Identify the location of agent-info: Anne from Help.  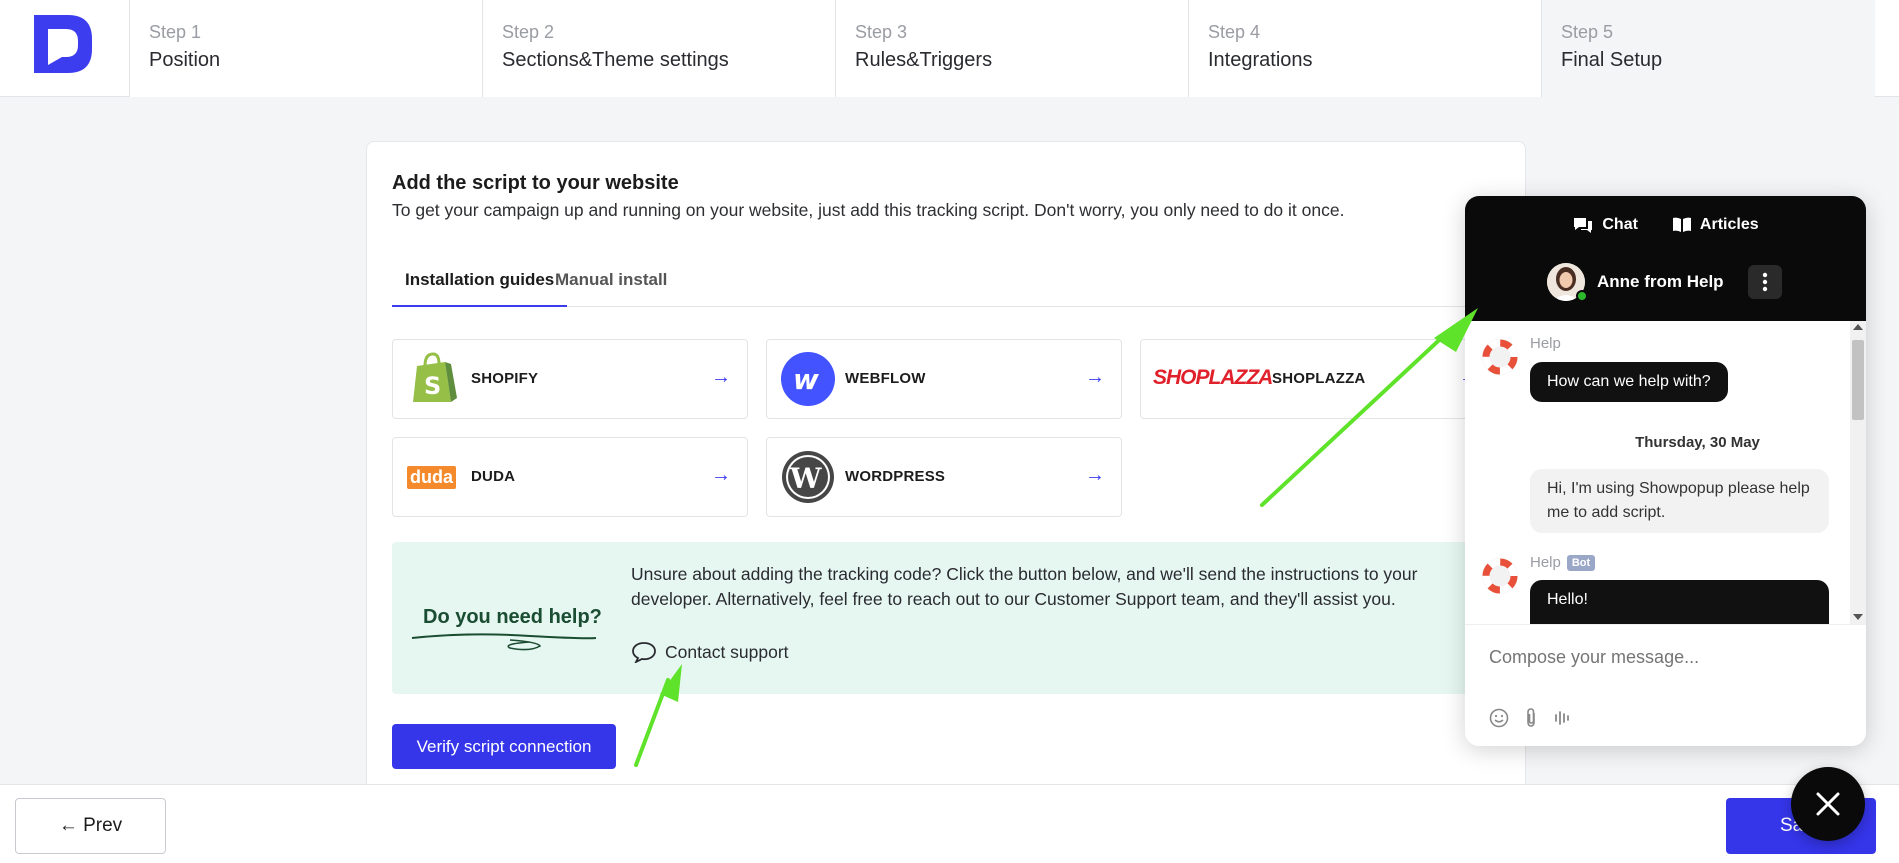
(1635, 282).